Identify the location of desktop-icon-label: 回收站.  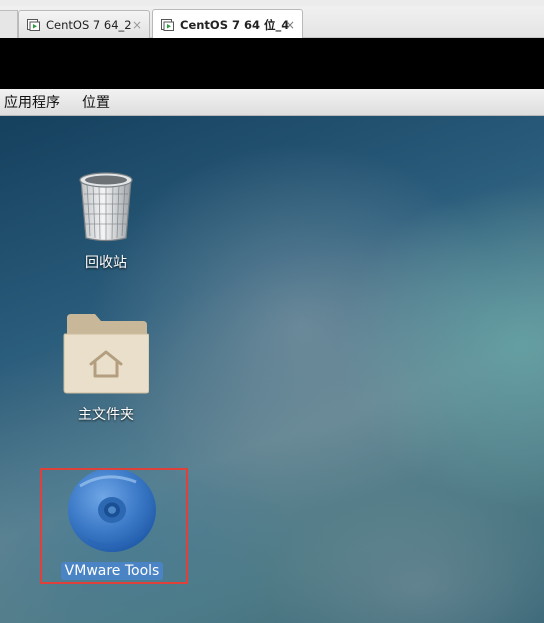
(106, 263).